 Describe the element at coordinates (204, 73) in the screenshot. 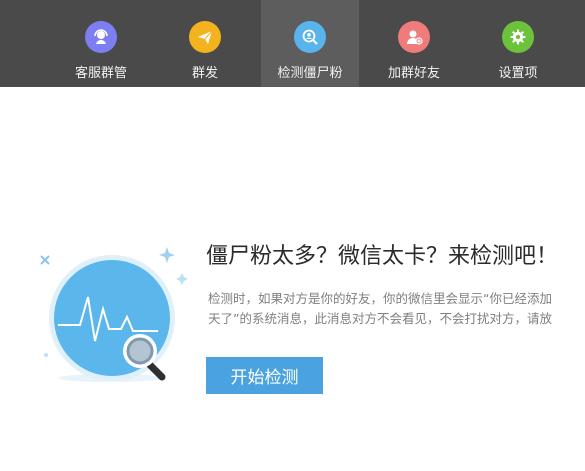

I see `tab-label: 群发` at that location.